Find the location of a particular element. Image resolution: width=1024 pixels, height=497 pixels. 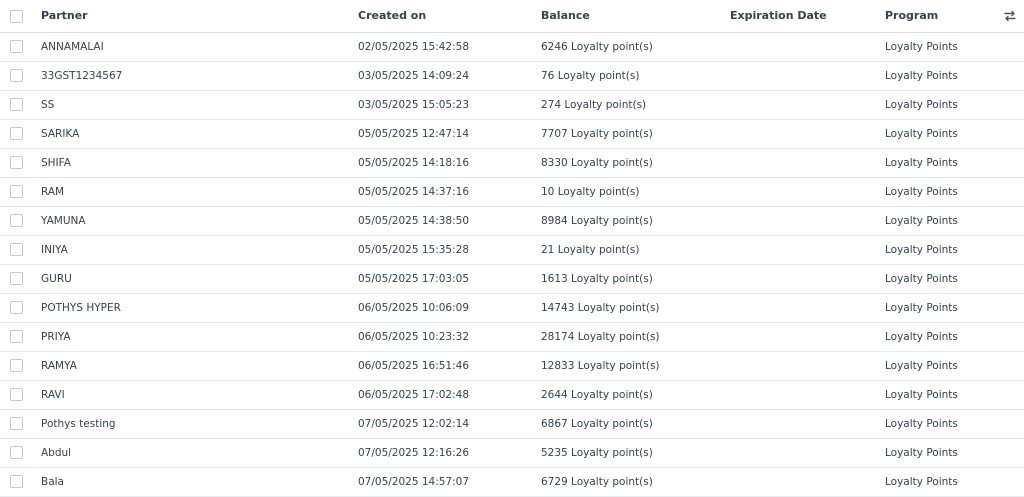

cell-created-on: 05/05/2025 14:38:50 is located at coordinates (440, 220).